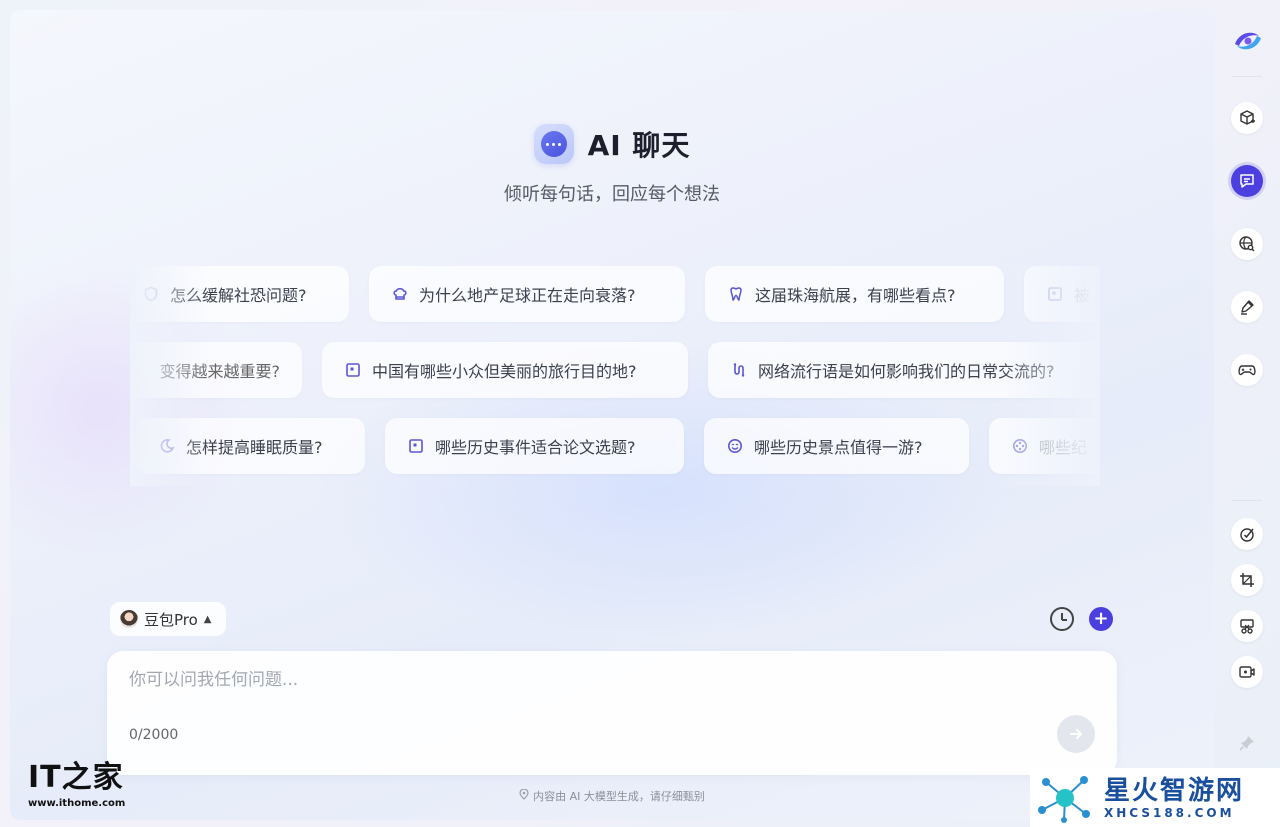 The width and height of the screenshot is (1280, 827). What do you see at coordinates (207, 619) in the screenshot?
I see `chevron-up-icon: ▲` at bounding box center [207, 619].